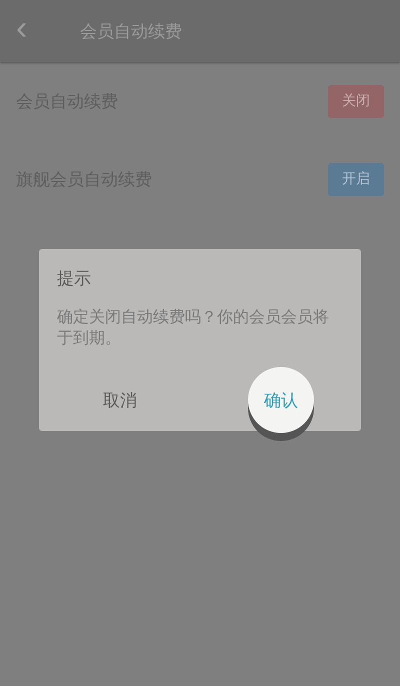 Image resolution: width=400 pixels, height=686 pixels. Describe the element at coordinates (193, 327) in the screenshot. I see `dialog-message: 确定关闭自动续费吗？你的会员会员将于到期。` at that location.